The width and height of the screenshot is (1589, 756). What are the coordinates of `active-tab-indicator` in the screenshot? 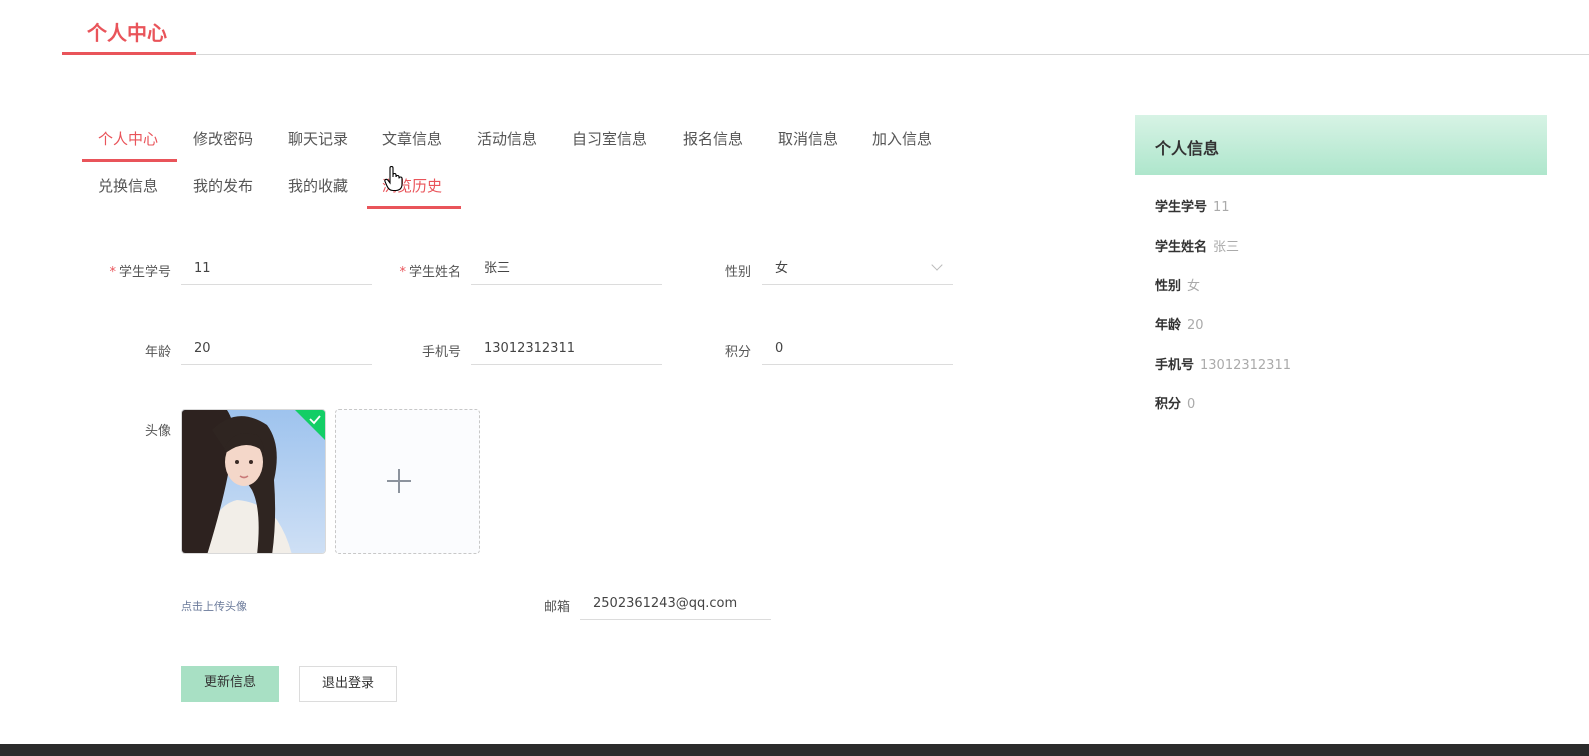 It's located at (129, 160).